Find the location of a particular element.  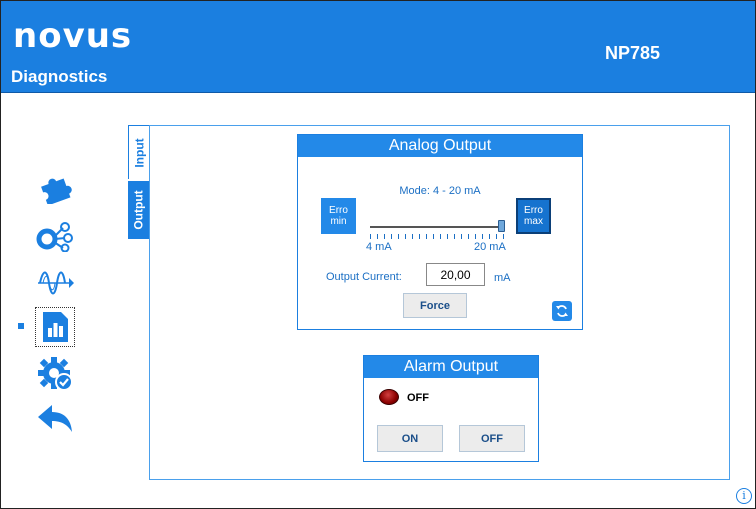

gear-check-icon is located at coordinates (55, 374).